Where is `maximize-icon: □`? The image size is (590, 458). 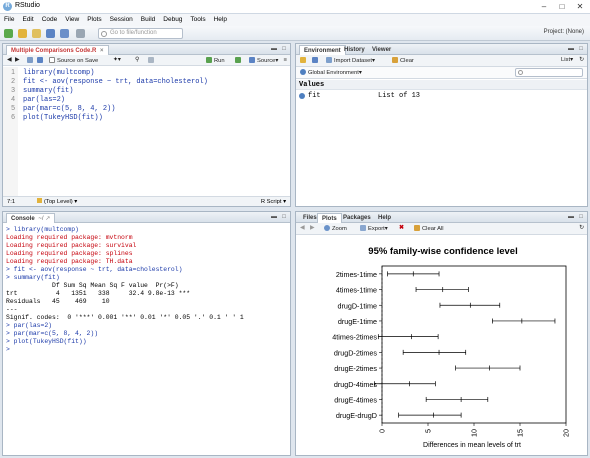
maximize-icon: □ is located at coordinates (562, 6).